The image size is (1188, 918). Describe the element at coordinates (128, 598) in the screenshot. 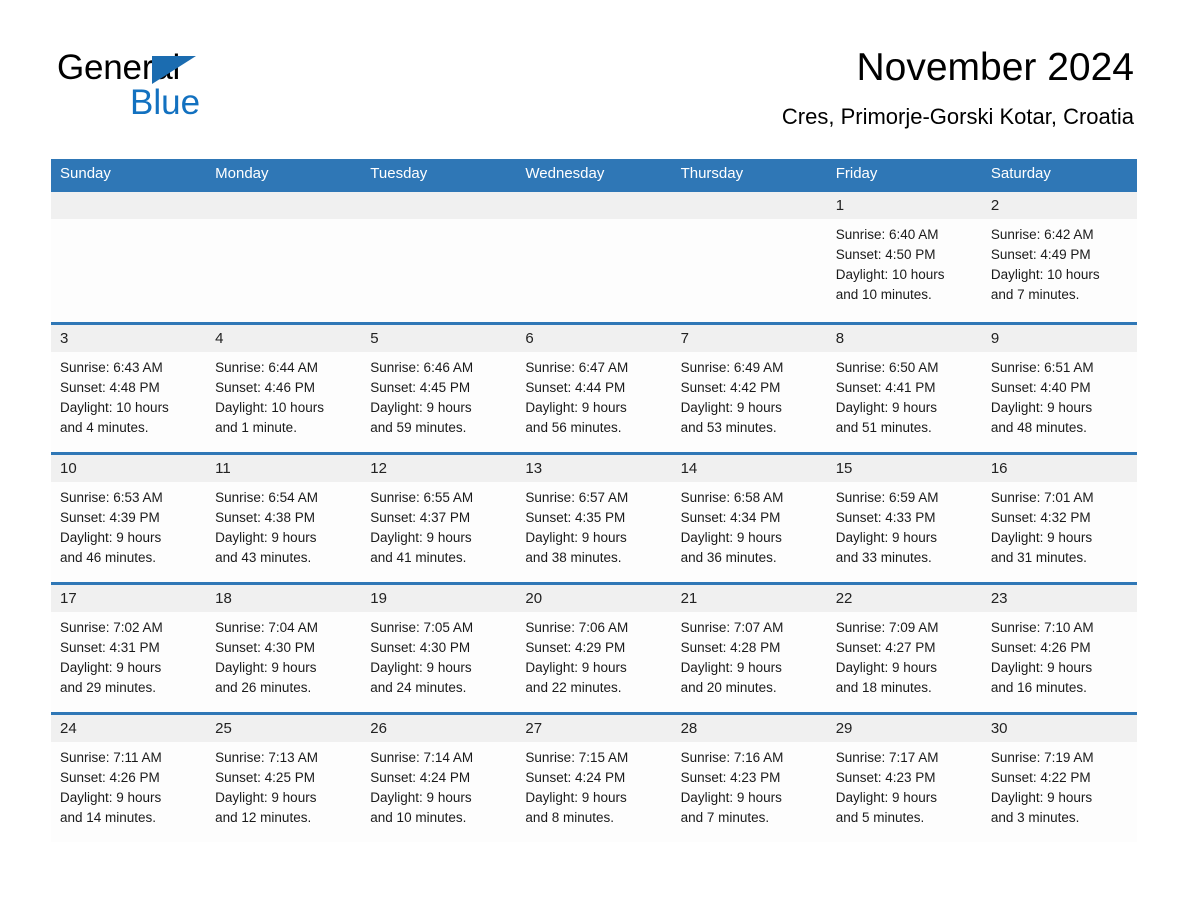

I see `day-number: 17` at that location.